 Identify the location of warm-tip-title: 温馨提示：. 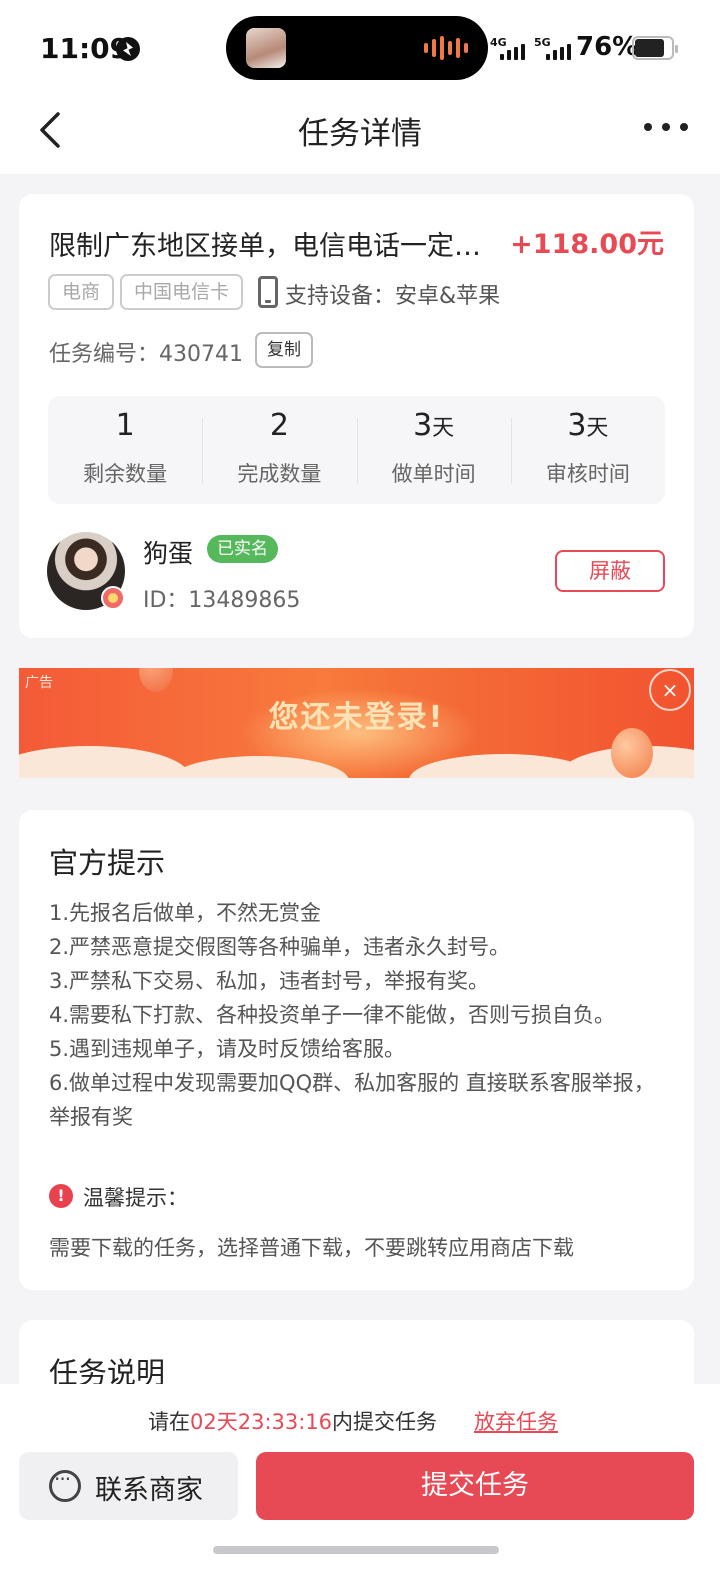
(135, 1198).